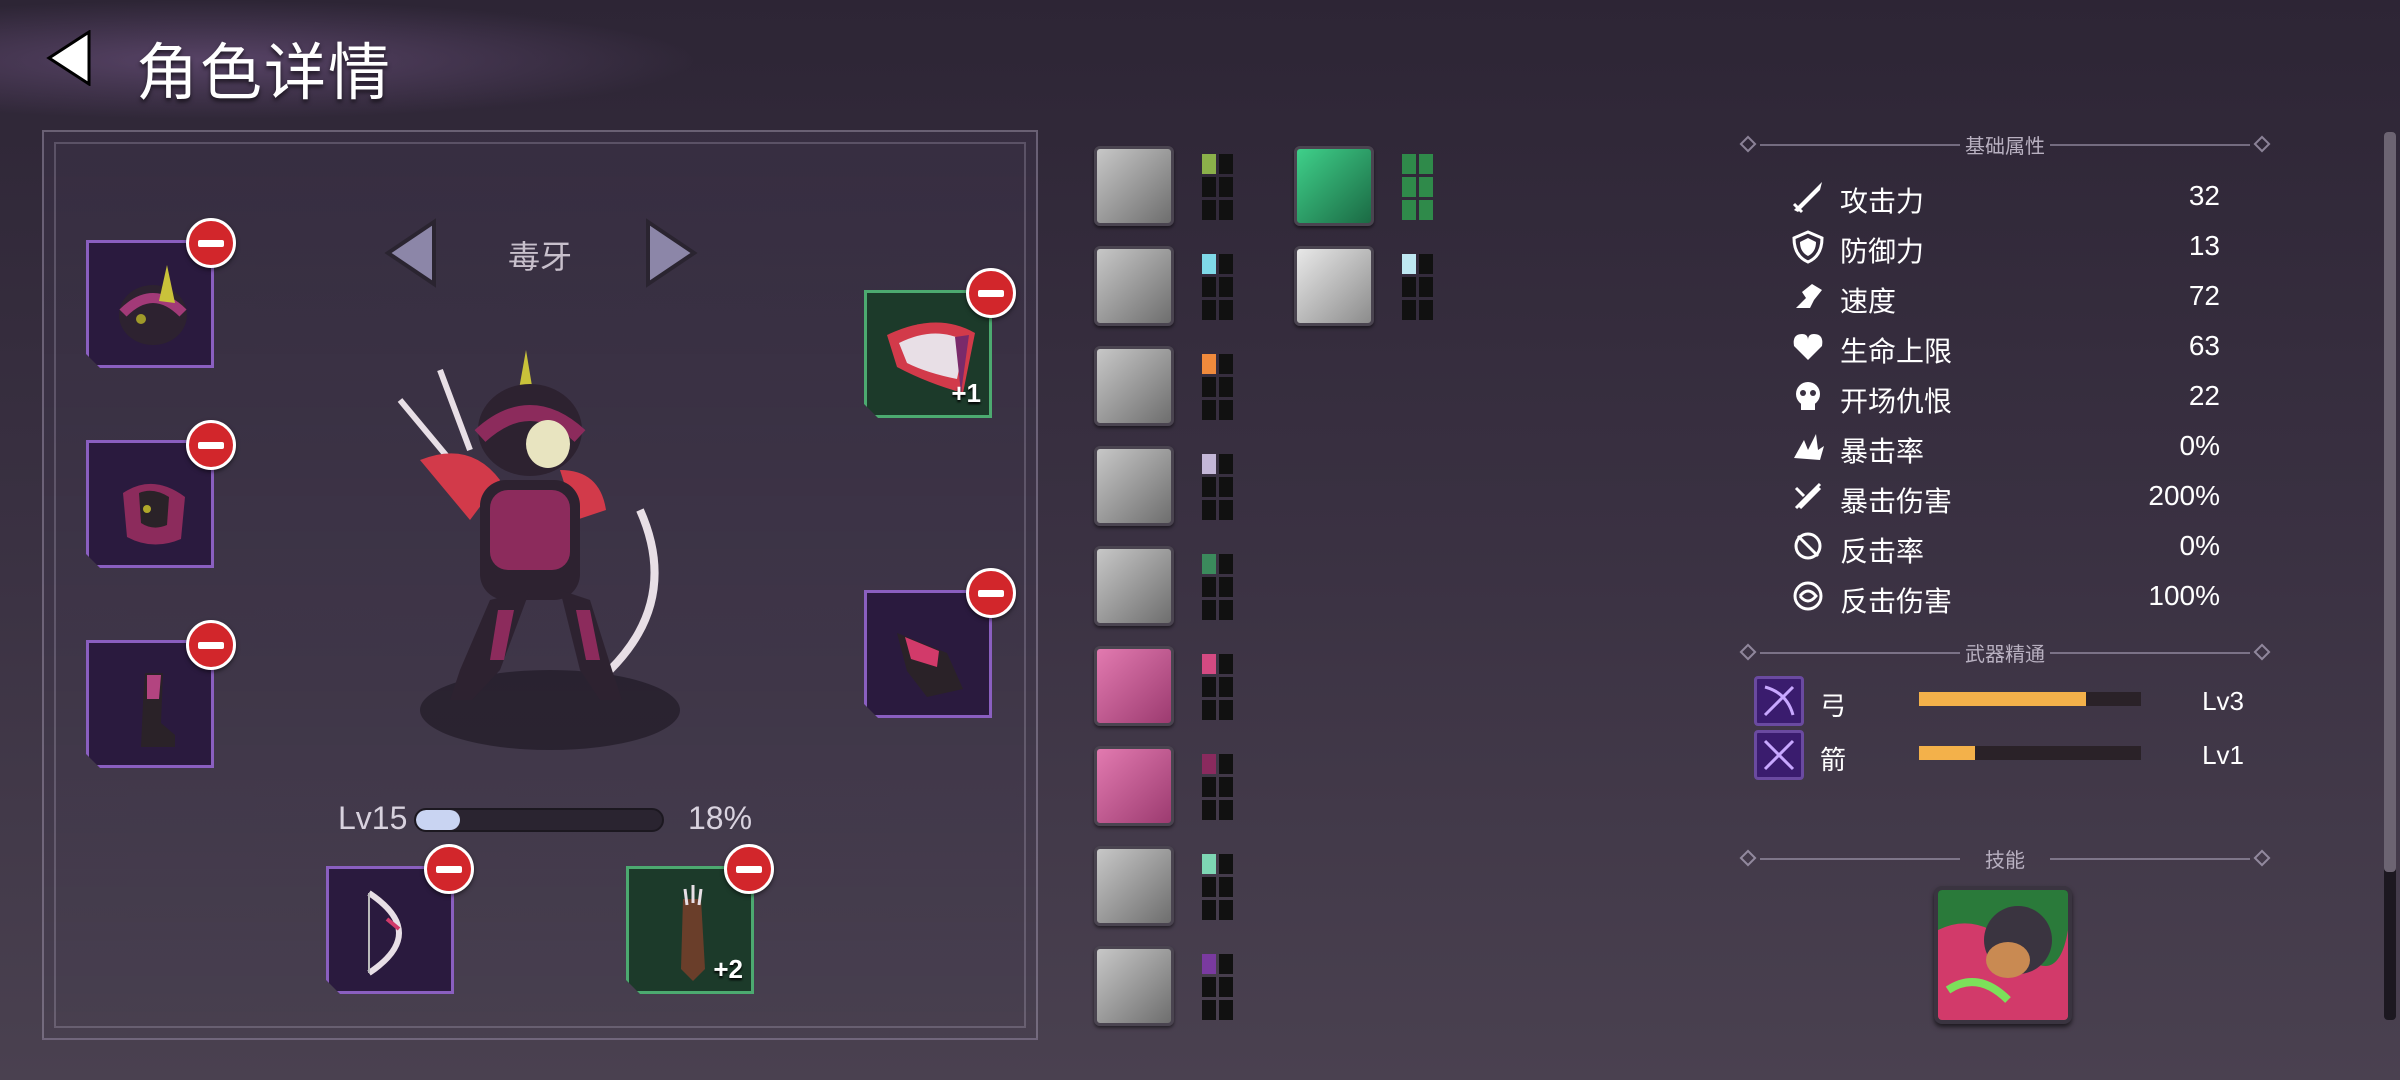 The width and height of the screenshot is (2400, 1080). What do you see at coordinates (1134, 686) in the screenshot?
I see `talent-claw-icon` at bounding box center [1134, 686].